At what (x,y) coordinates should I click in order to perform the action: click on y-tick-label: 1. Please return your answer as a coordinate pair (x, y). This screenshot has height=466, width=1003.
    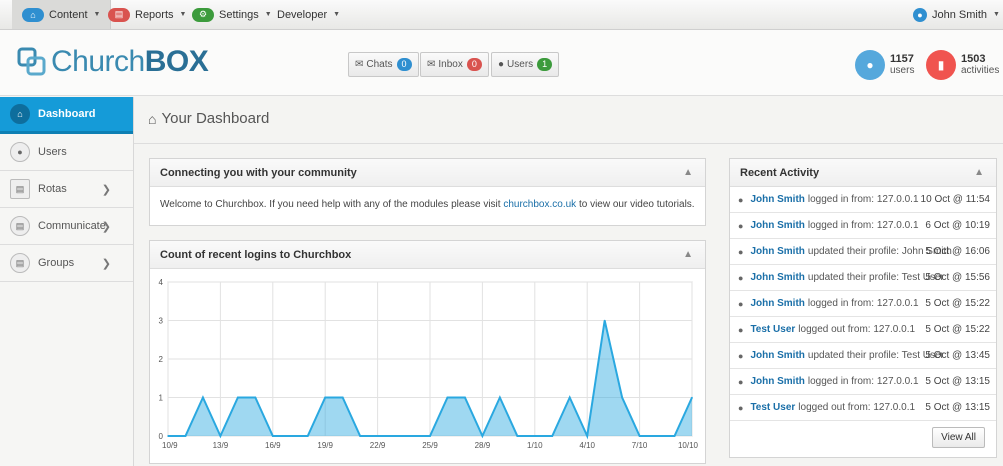
    Looking at the image, I should click on (161, 398).